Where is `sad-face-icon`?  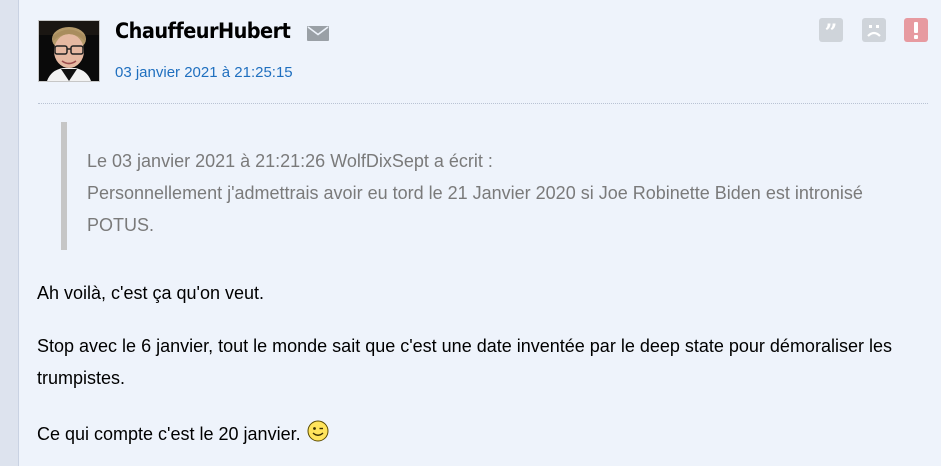 sad-face-icon is located at coordinates (874, 31).